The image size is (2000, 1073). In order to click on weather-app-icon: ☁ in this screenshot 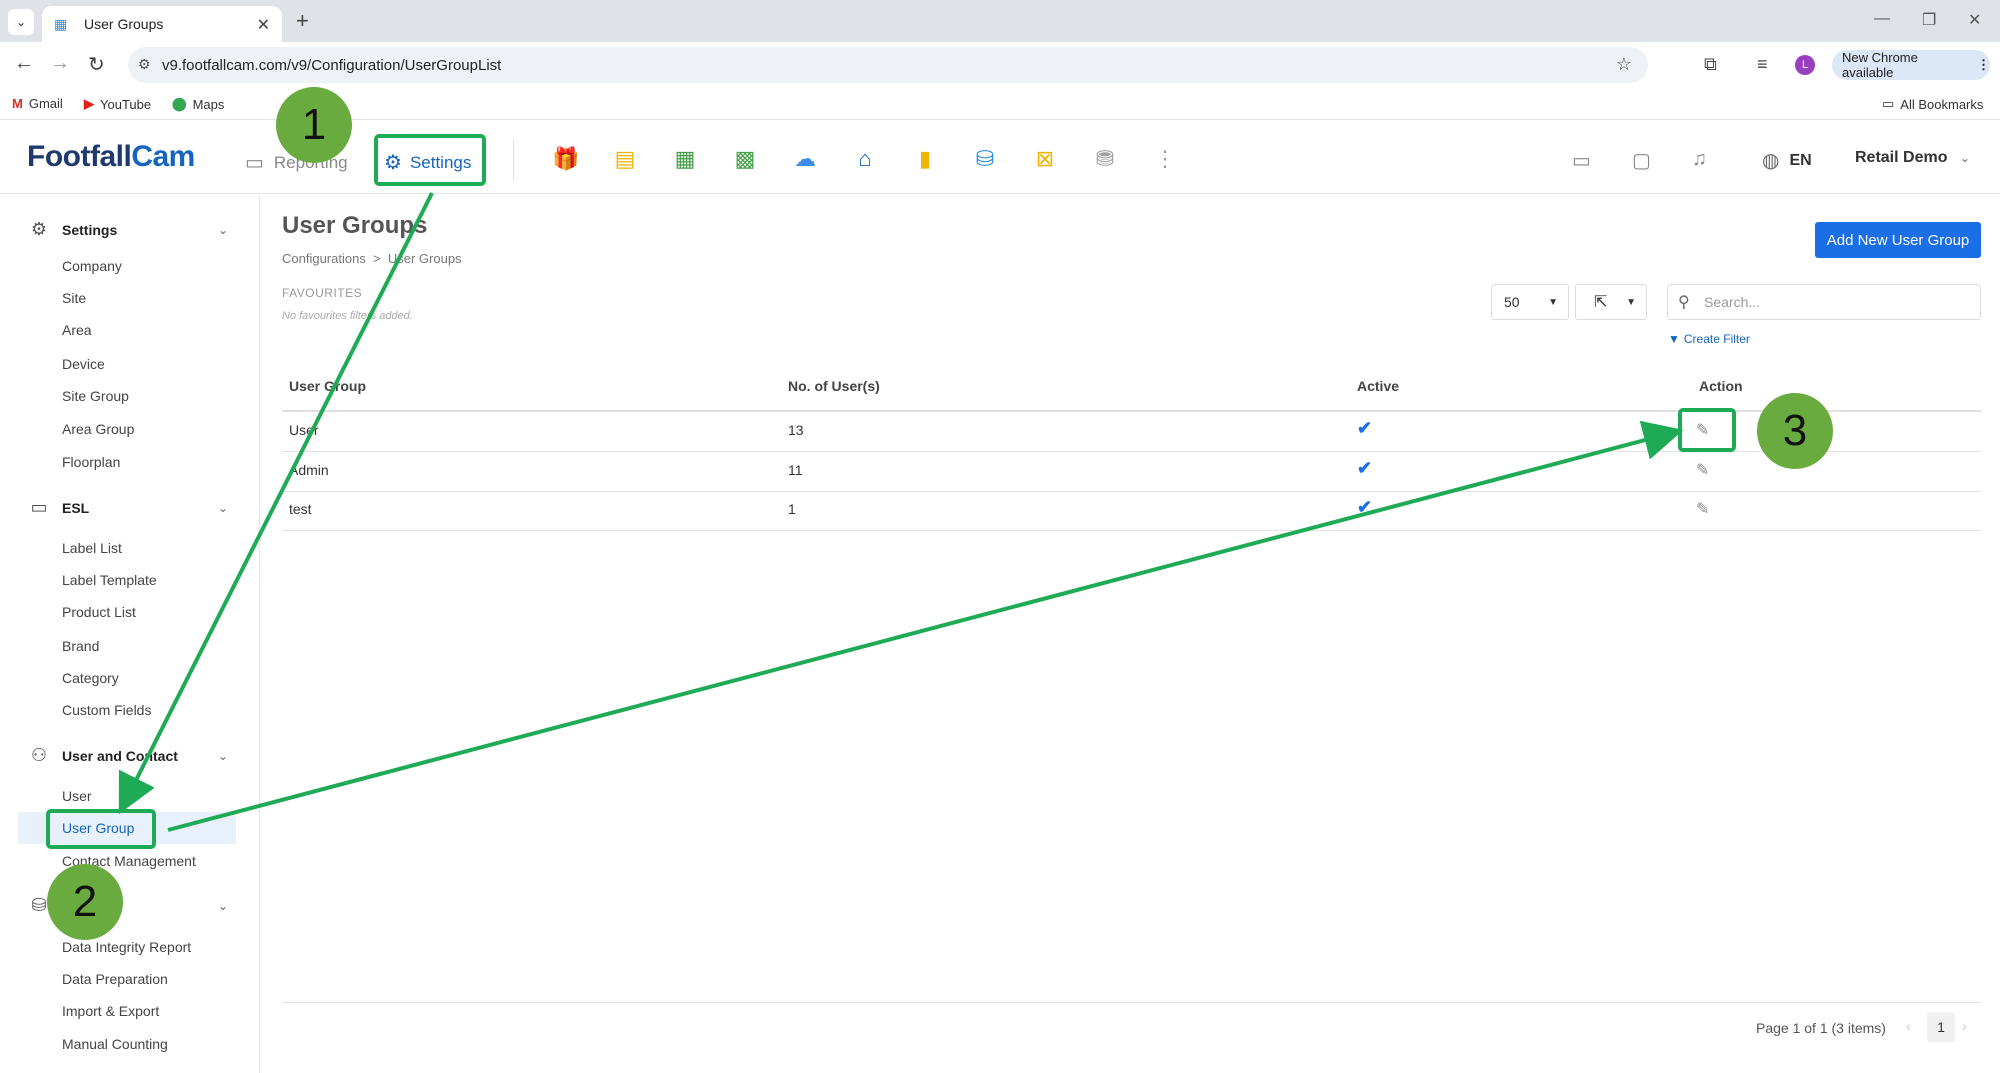, I will do `click(805, 159)`.